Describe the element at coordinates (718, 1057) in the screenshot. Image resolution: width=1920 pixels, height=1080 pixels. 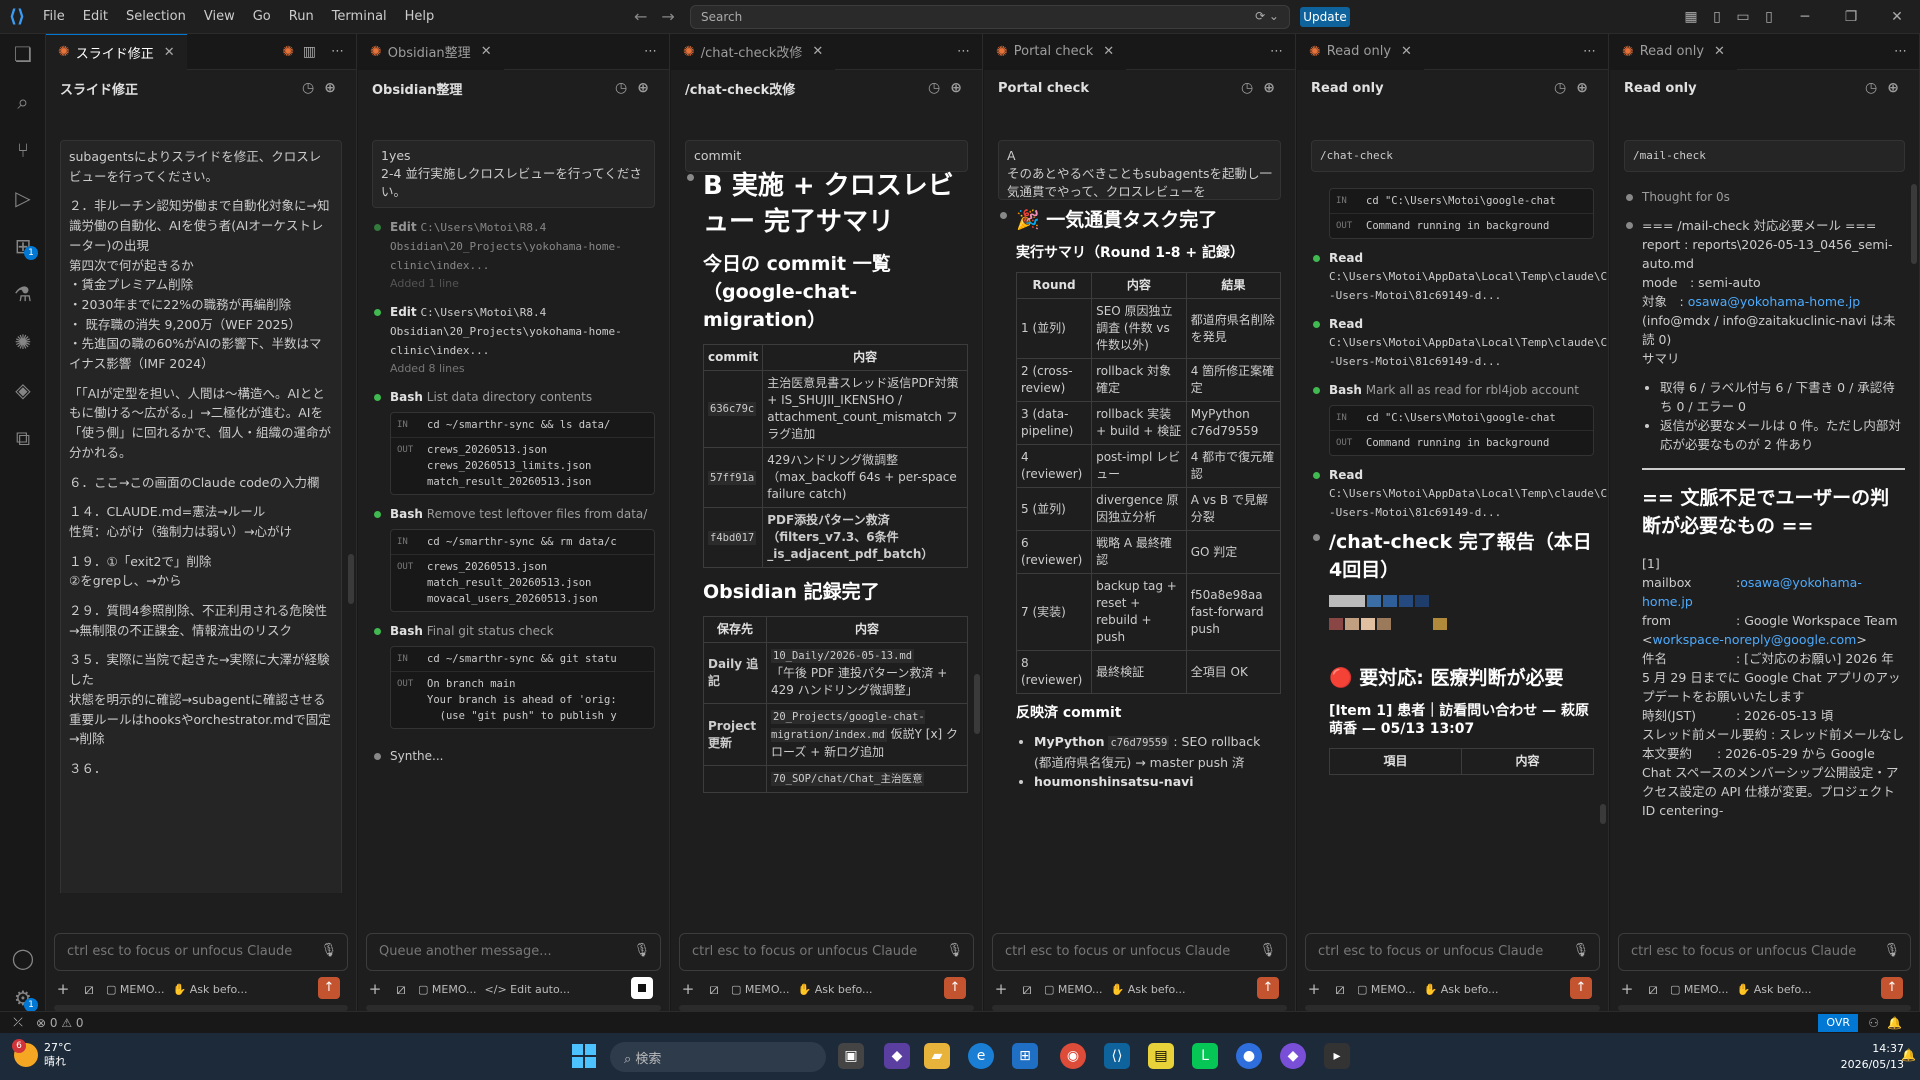
I see `taskbar-search-input: ⌕ 検索` at that location.